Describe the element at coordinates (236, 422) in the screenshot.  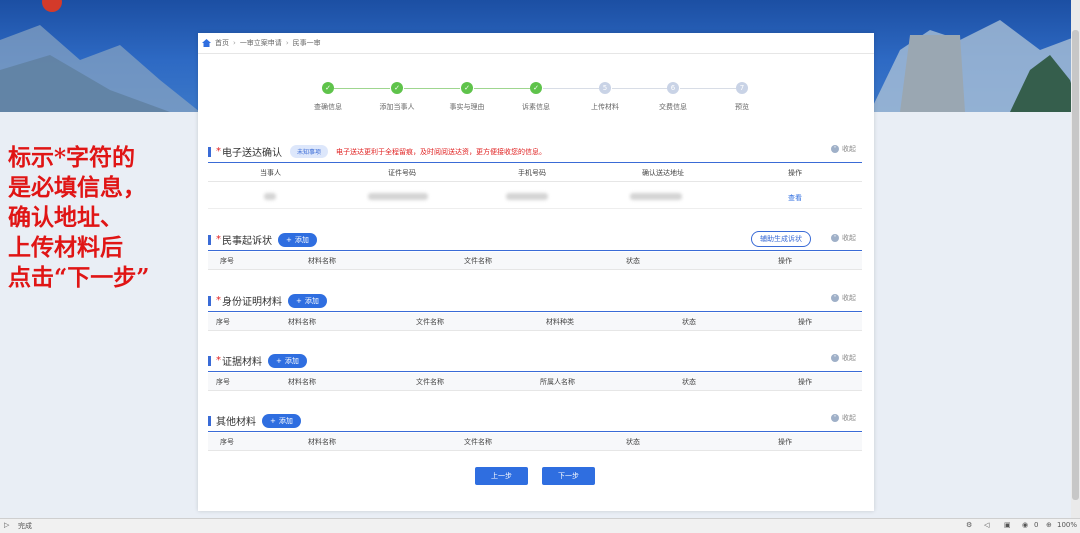
I see `section-title-text: 其他材料` at that location.